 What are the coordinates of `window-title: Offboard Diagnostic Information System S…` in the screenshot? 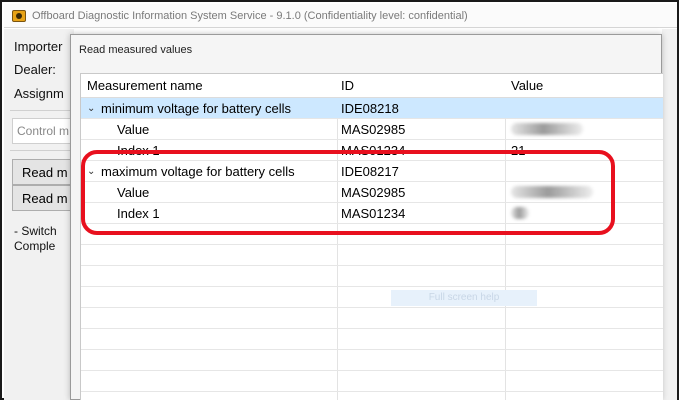 It's located at (250, 15).